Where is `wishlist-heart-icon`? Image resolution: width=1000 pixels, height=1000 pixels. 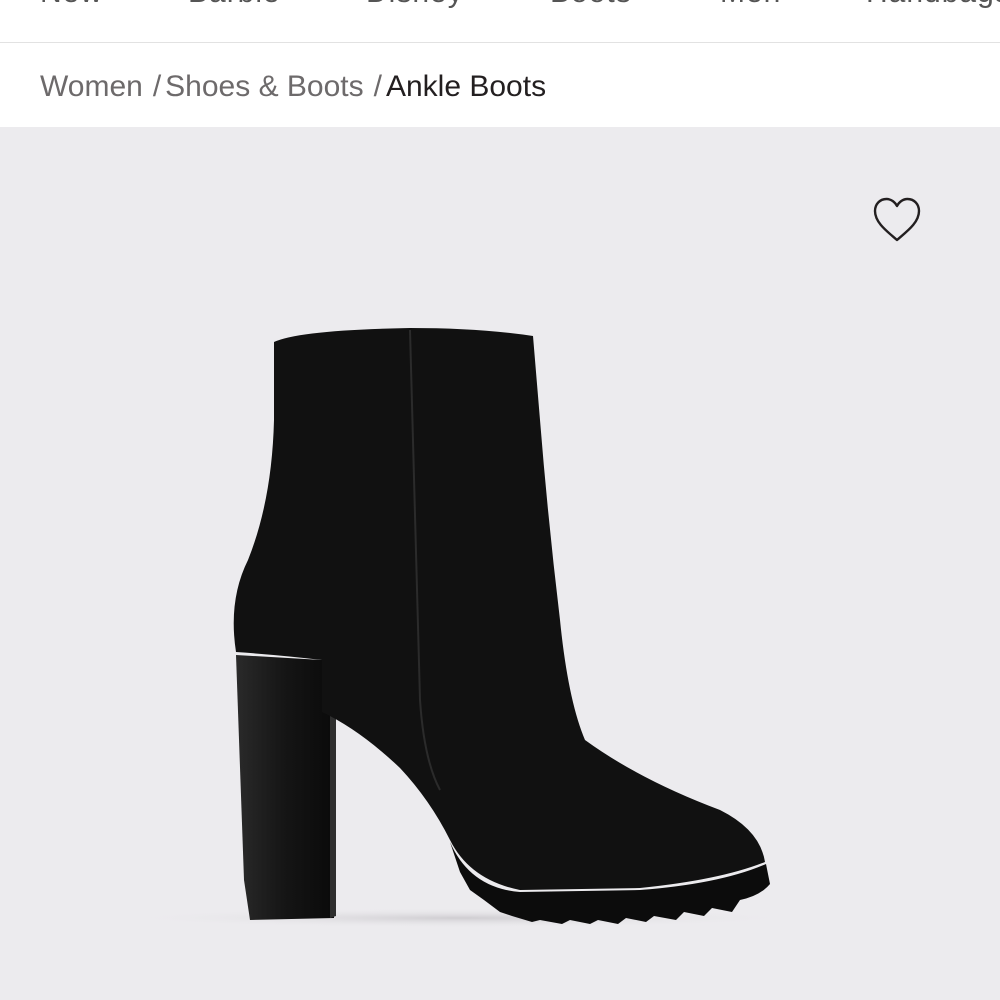 wishlist-heart-icon is located at coordinates (897, 220).